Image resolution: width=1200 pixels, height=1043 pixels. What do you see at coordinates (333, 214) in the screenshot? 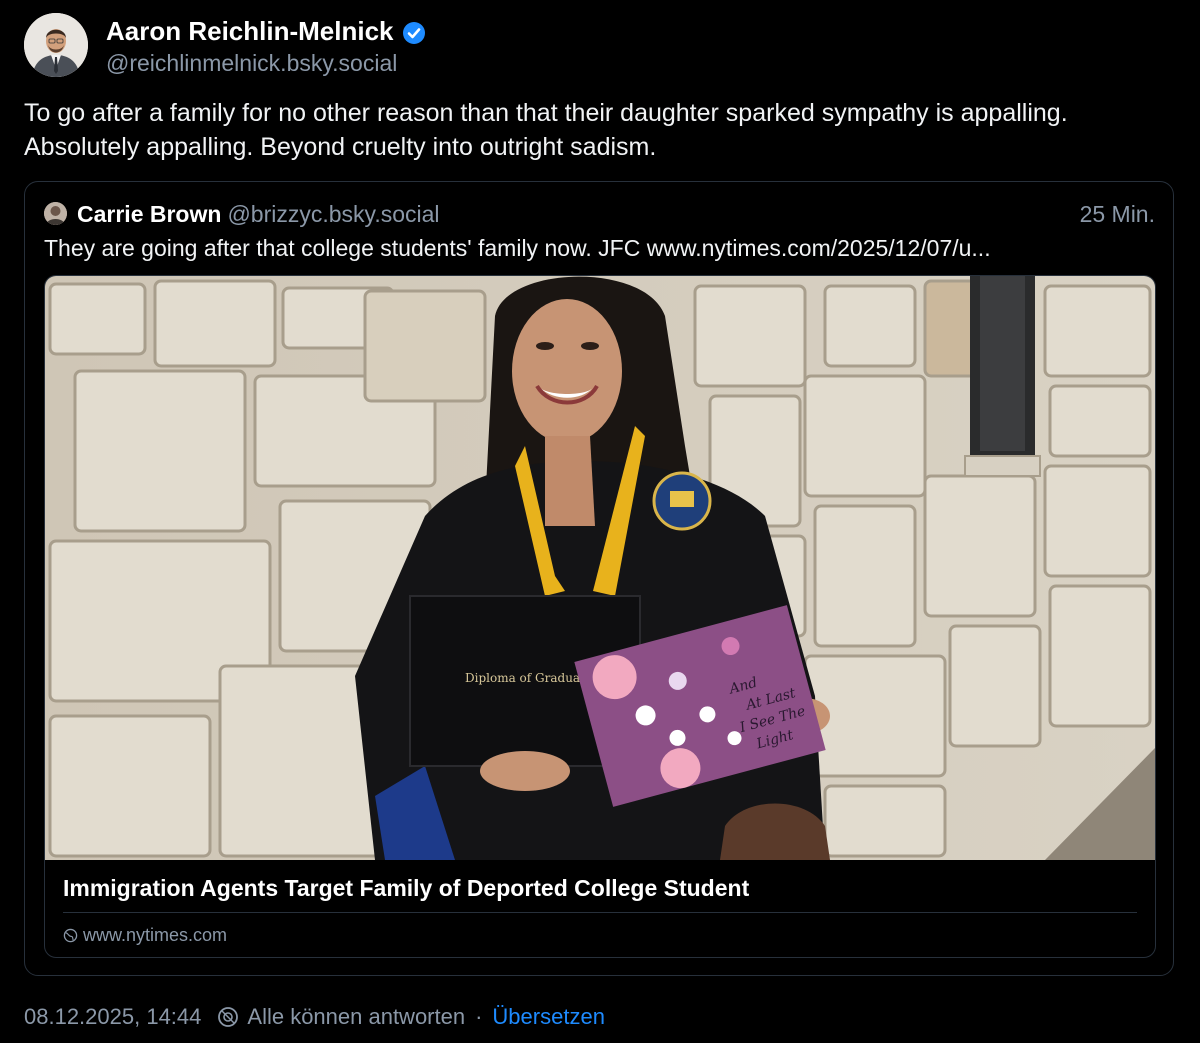
I see `quoted-author-handle: @brizzyc.bsky.social` at bounding box center [333, 214].